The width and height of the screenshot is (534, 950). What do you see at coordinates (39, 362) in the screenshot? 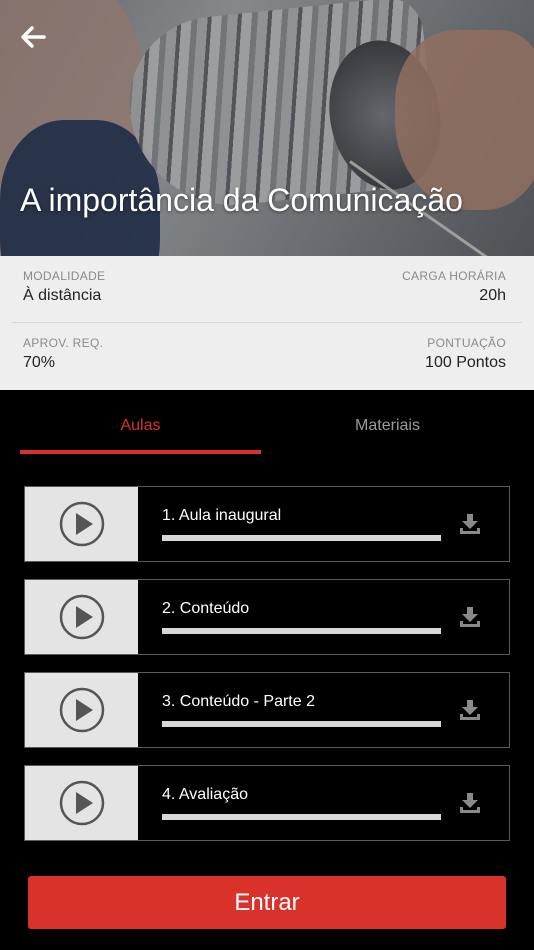
I see `info-value: 70%` at bounding box center [39, 362].